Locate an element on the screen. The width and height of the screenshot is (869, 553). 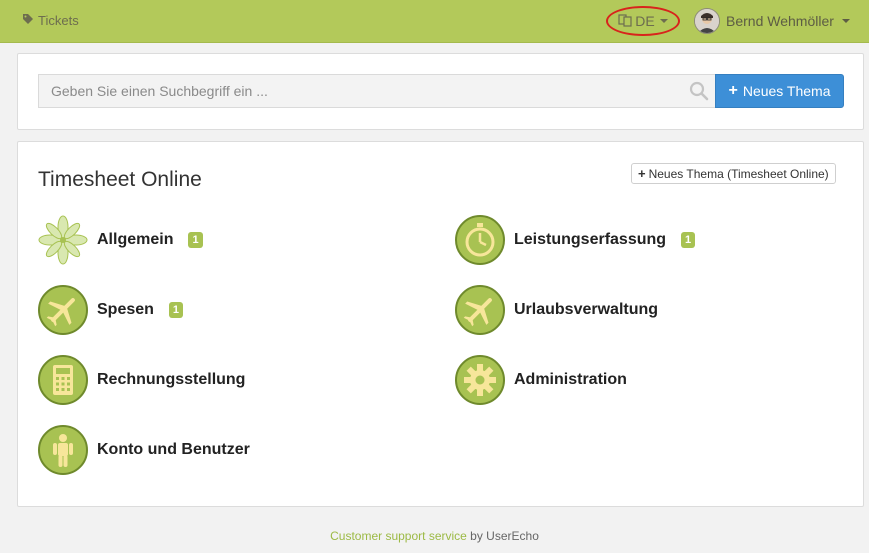
new-topic-button: + Neues Thema is located at coordinates (779, 91).